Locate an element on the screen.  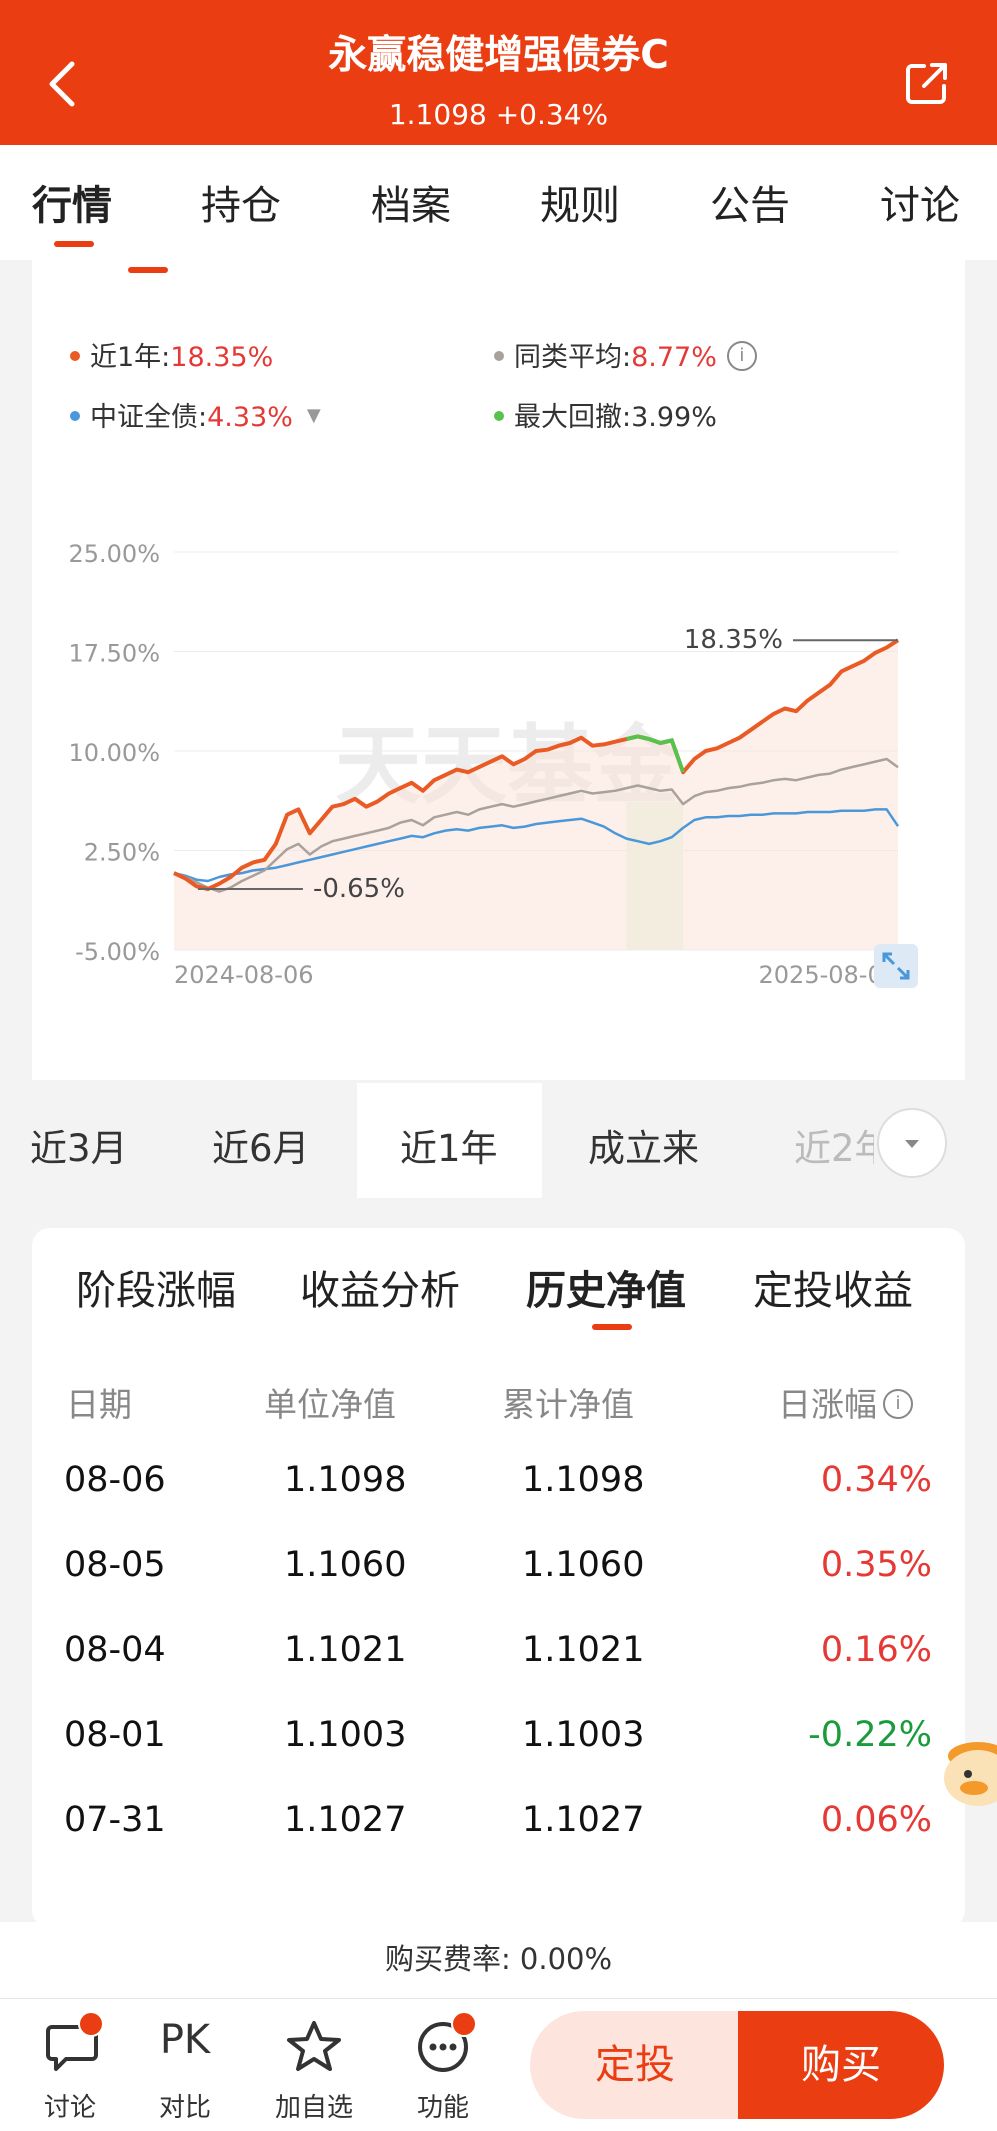
nav-subtitle: 1.1098 +0.34% is located at coordinates (498, 114).